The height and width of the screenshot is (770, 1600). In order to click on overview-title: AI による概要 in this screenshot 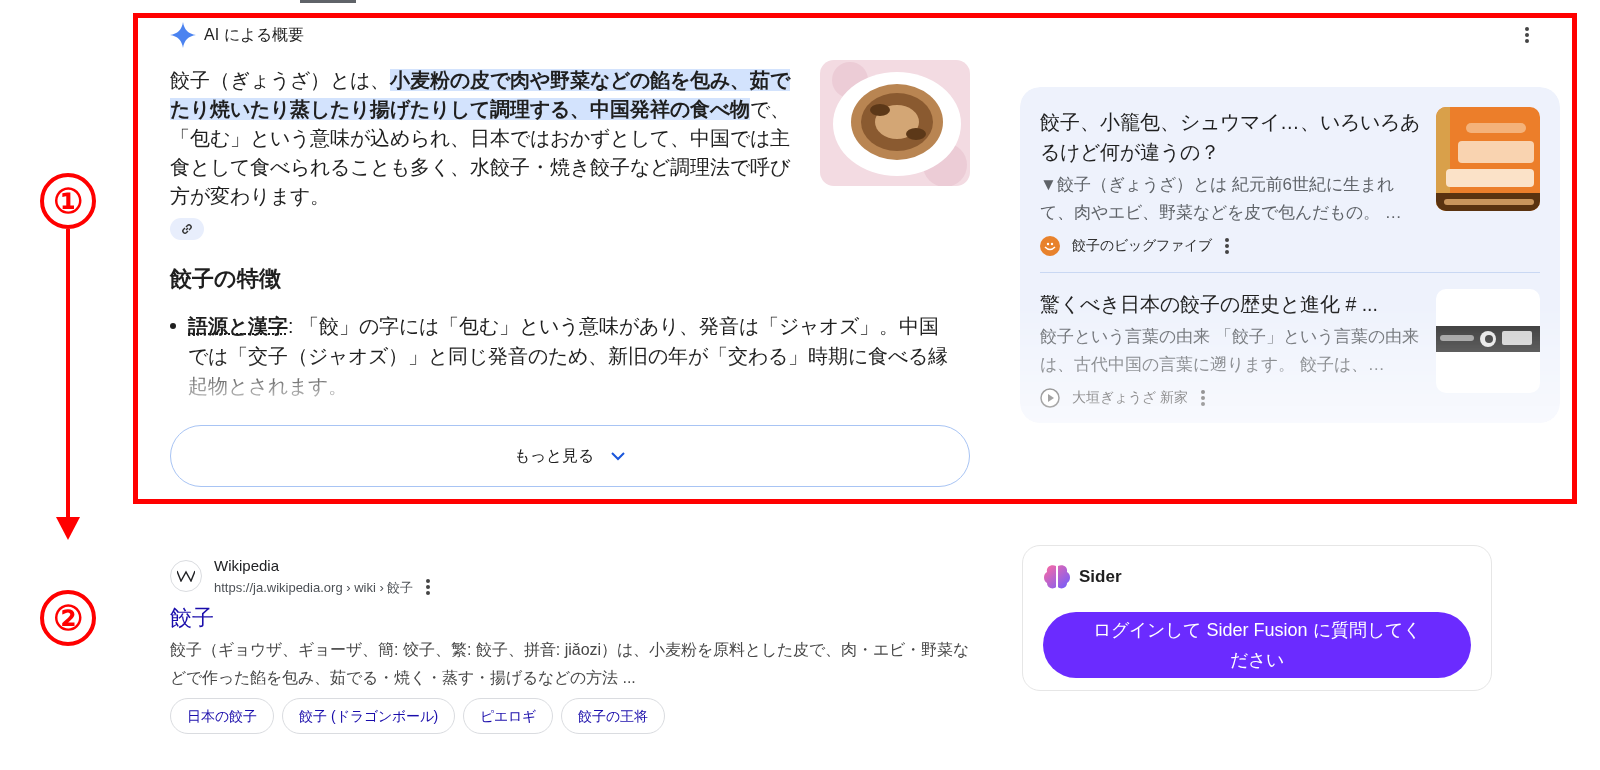, I will do `click(254, 35)`.